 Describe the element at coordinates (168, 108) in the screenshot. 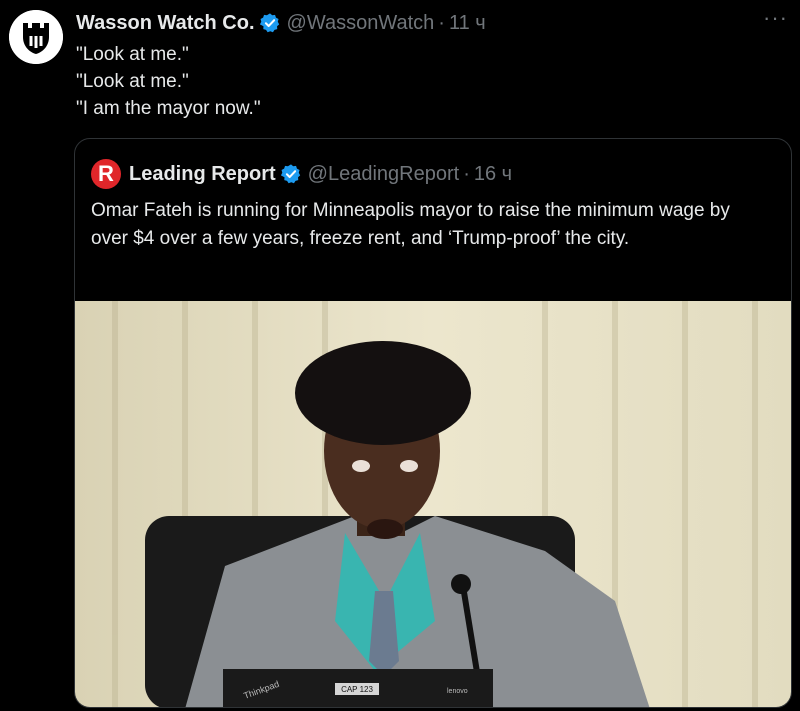

I see `tweet-text-line: "I am the mayor now."` at that location.